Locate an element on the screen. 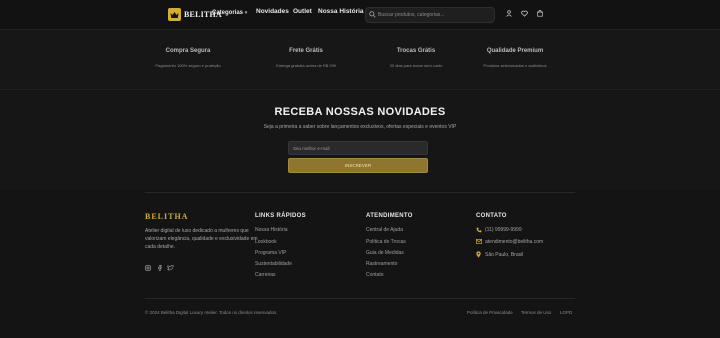  nav-novidades: Novidades is located at coordinates (272, 11).